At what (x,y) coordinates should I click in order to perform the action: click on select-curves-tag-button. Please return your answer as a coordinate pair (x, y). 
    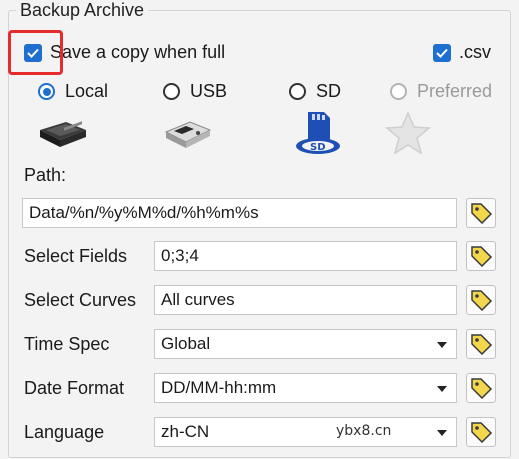
    Looking at the image, I should click on (481, 300).